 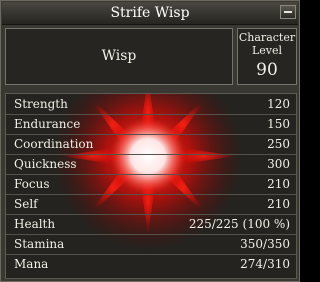 What do you see at coordinates (54, 144) in the screenshot?
I see `stat-label: Coordination` at bounding box center [54, 144].